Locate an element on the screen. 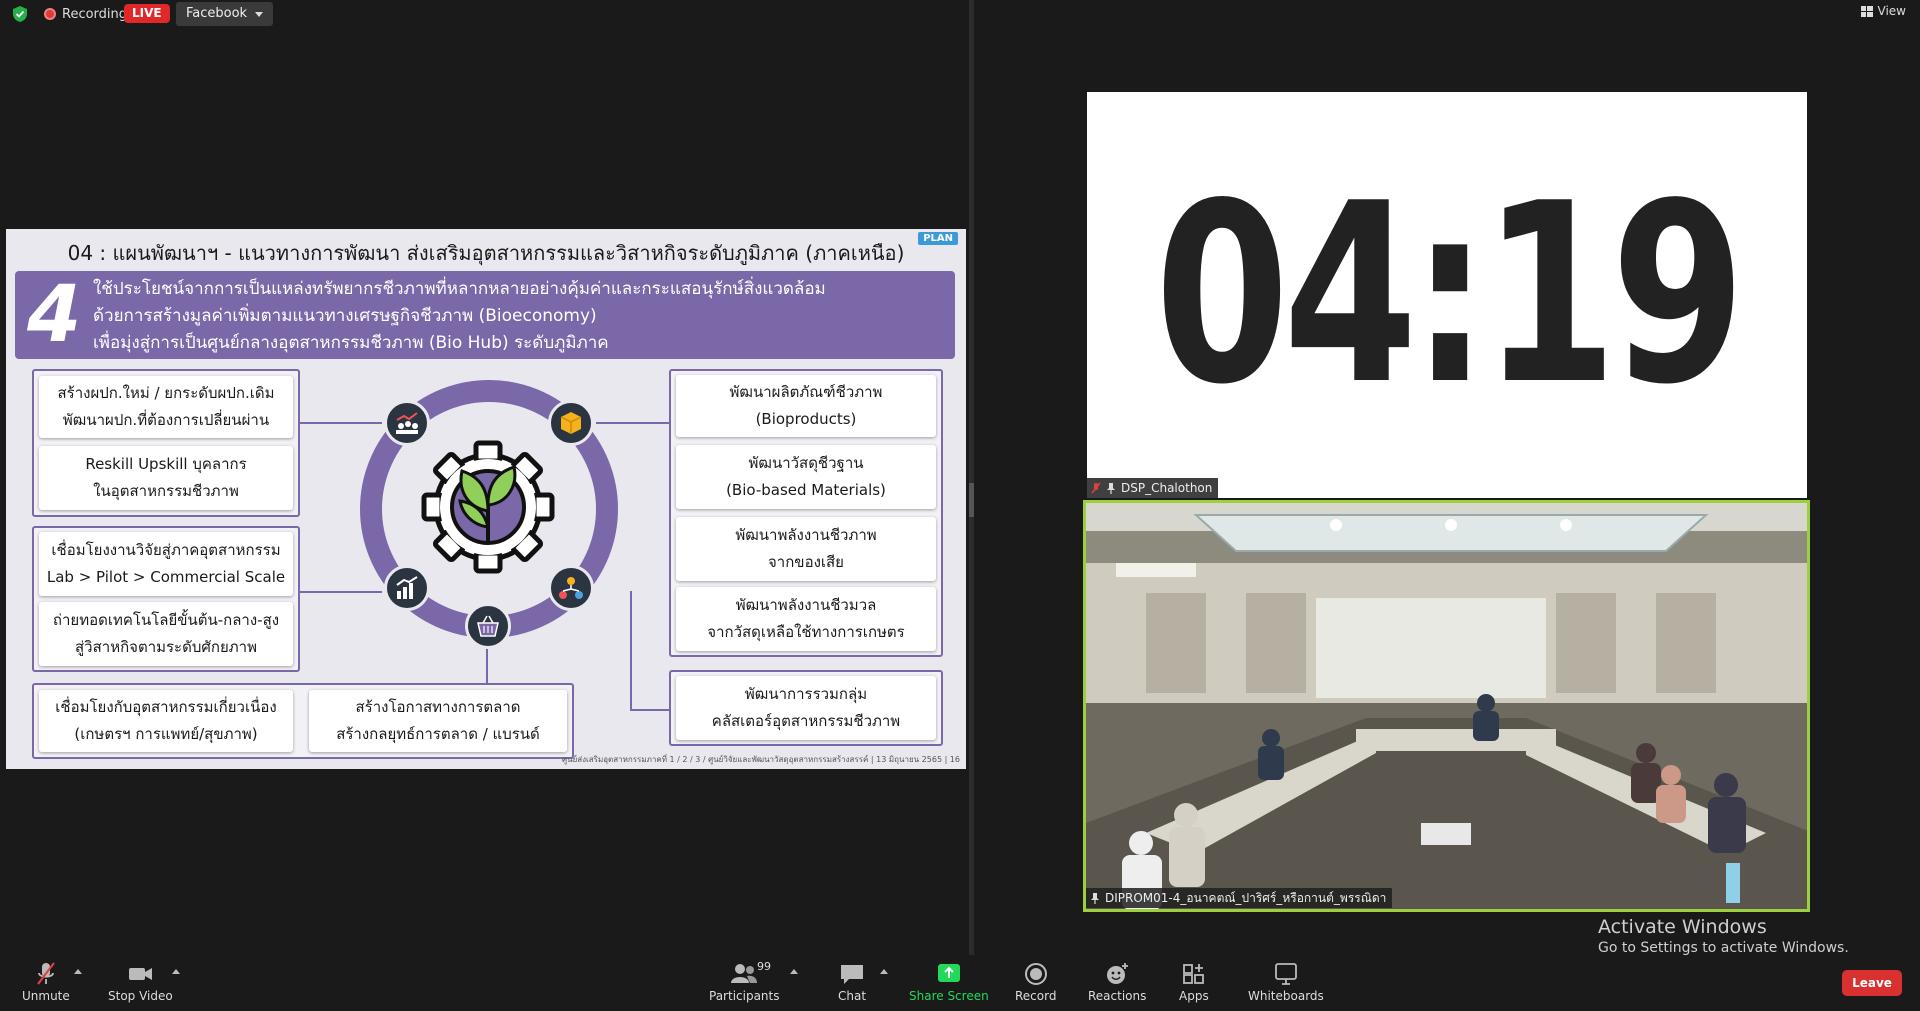 The image size is (1920, 1011). chat-label: Chat is located at coordinates (852, 996).